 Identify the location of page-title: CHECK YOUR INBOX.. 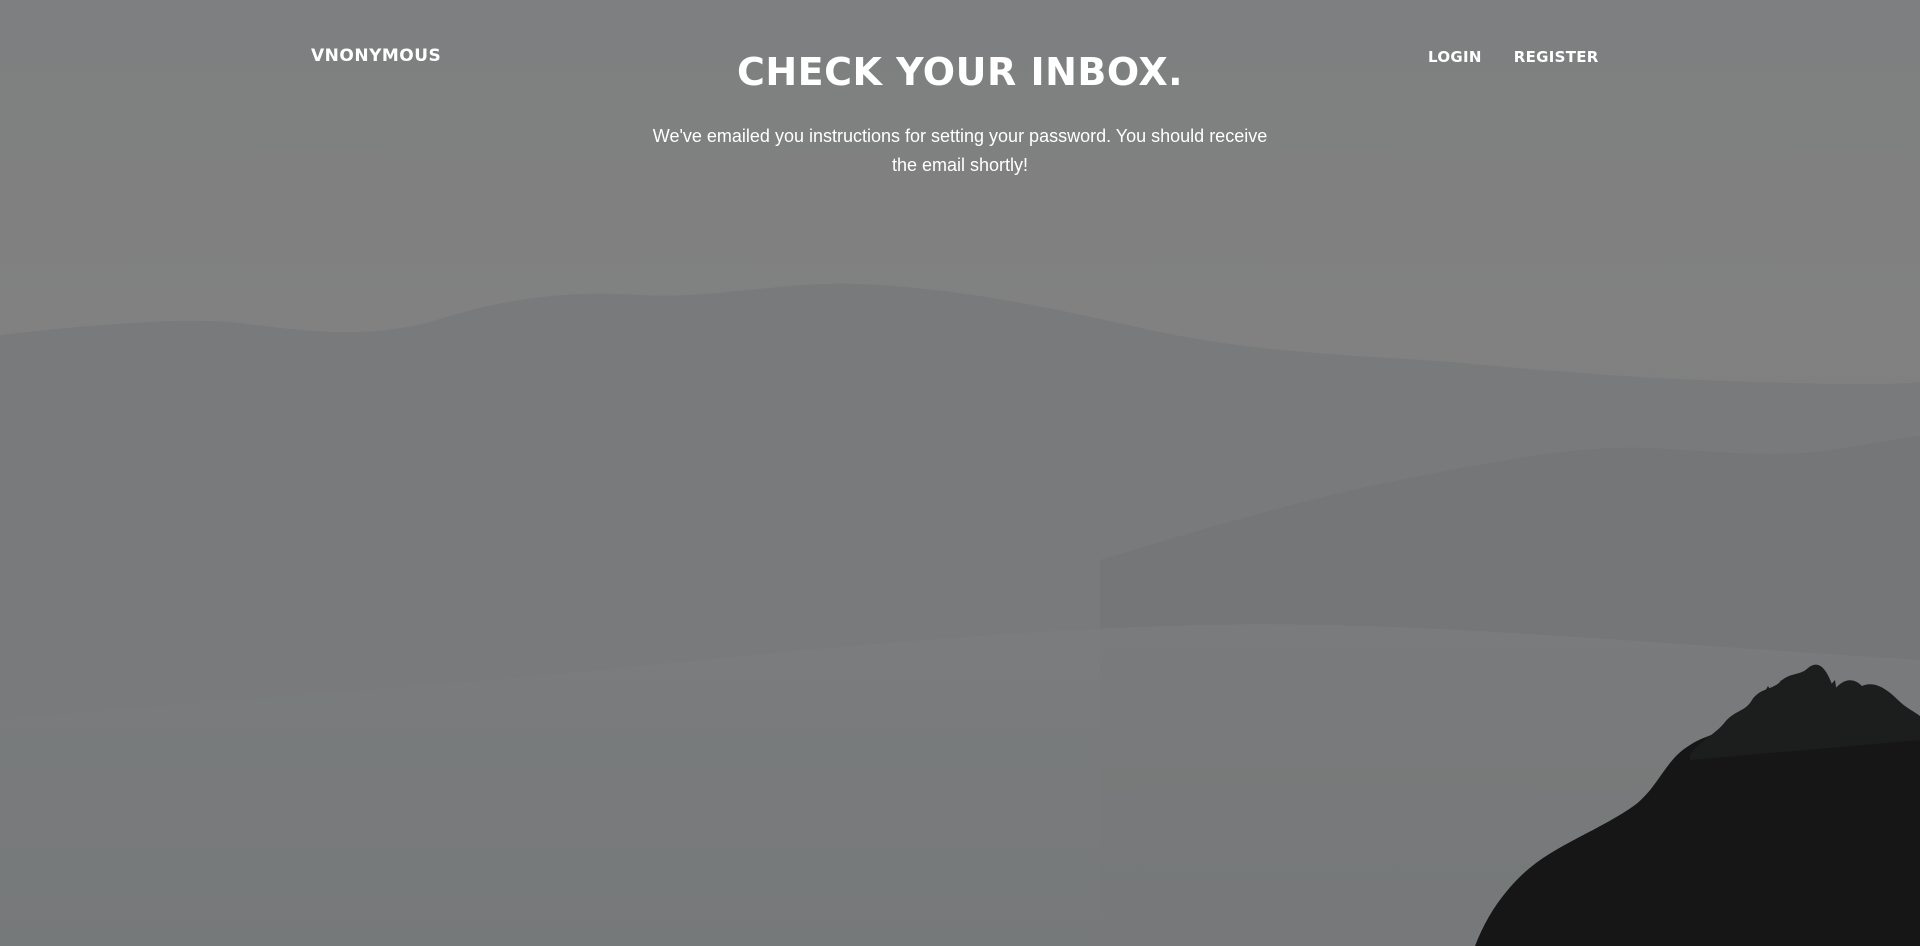
(960, 72).